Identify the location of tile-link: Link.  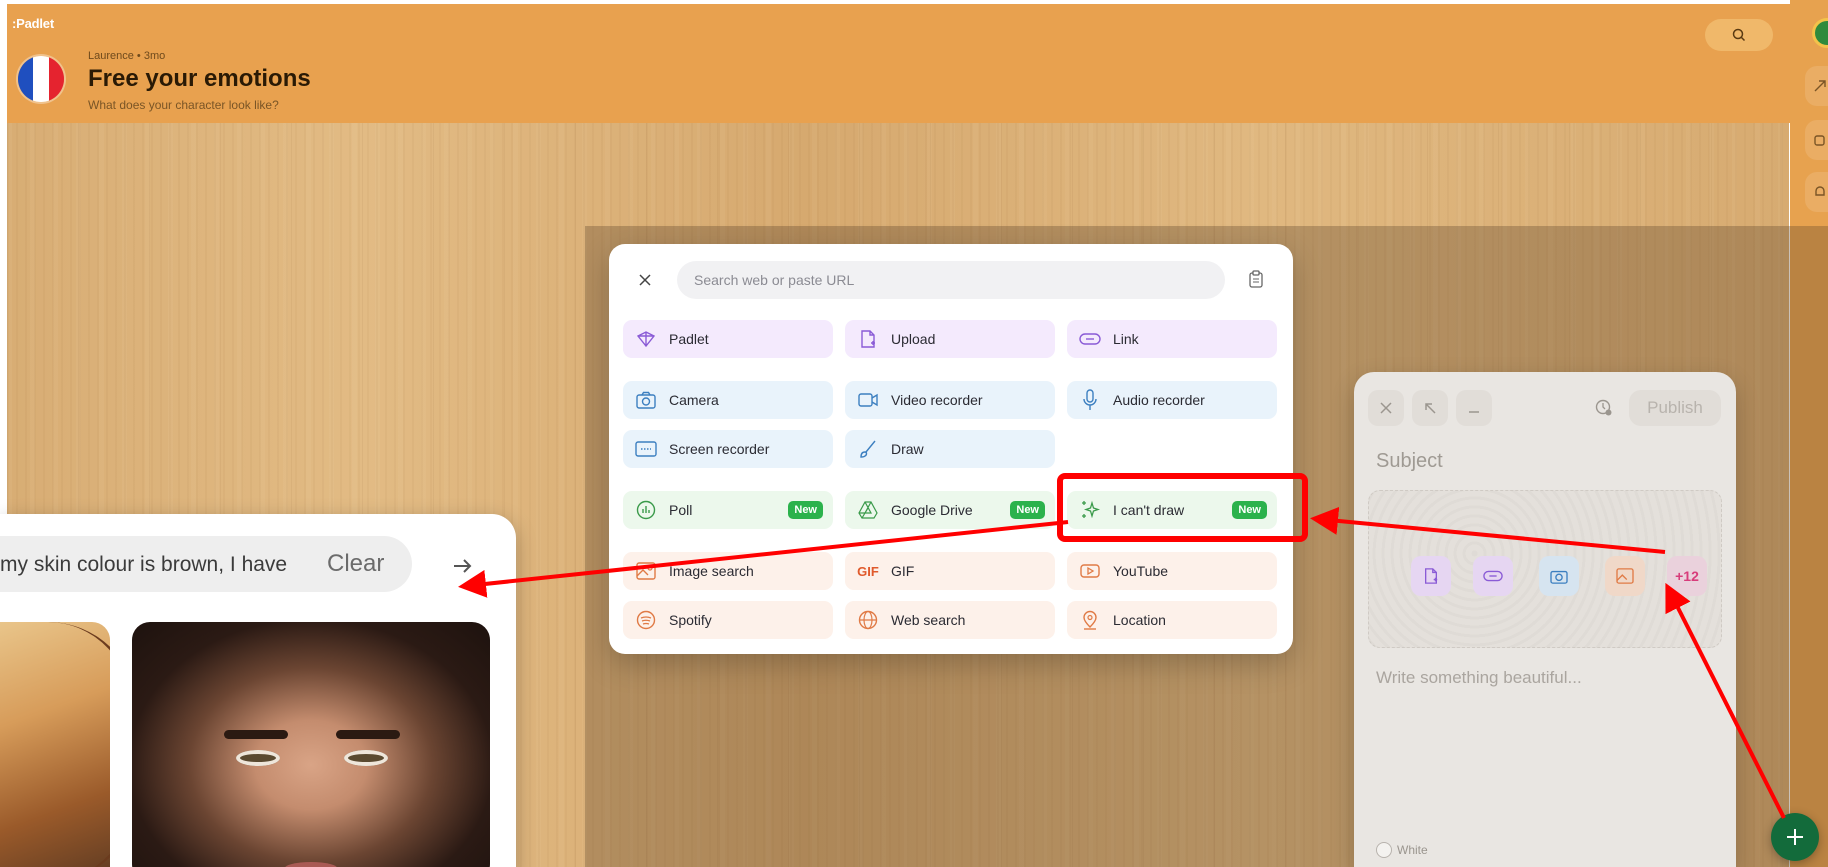
(1172, 339).